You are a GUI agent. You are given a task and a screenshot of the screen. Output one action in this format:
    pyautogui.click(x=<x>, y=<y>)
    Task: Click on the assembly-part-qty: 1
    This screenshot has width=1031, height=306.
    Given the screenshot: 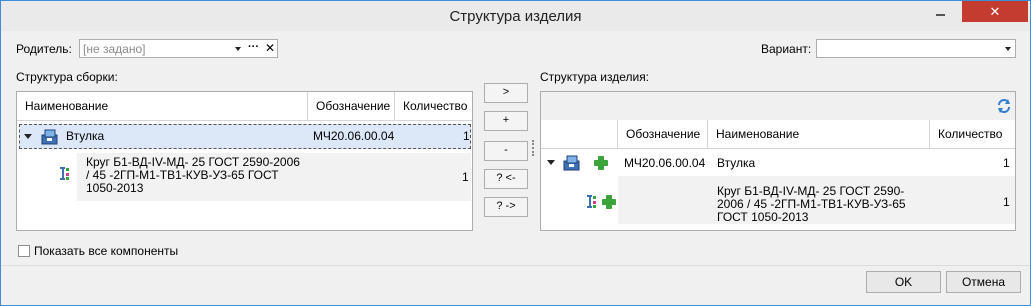 What is the action you would take?
    pyautogui.click(x=465, y=177)
    